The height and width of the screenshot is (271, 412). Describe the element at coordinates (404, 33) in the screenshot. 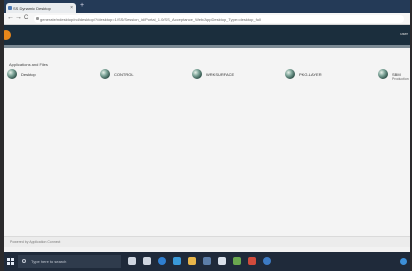

I see `user-menu: user` at that location.